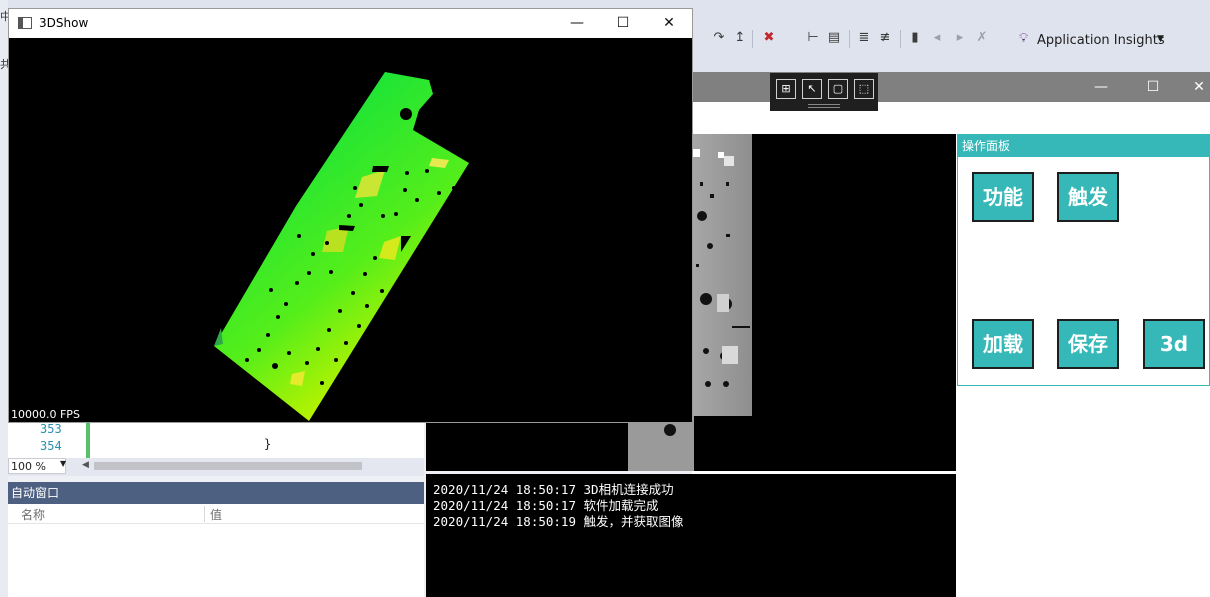 Image resolution: width=1210 pixels, height=597 pixels. I want to click on pin-icon: ⊢, so click(813, 38).